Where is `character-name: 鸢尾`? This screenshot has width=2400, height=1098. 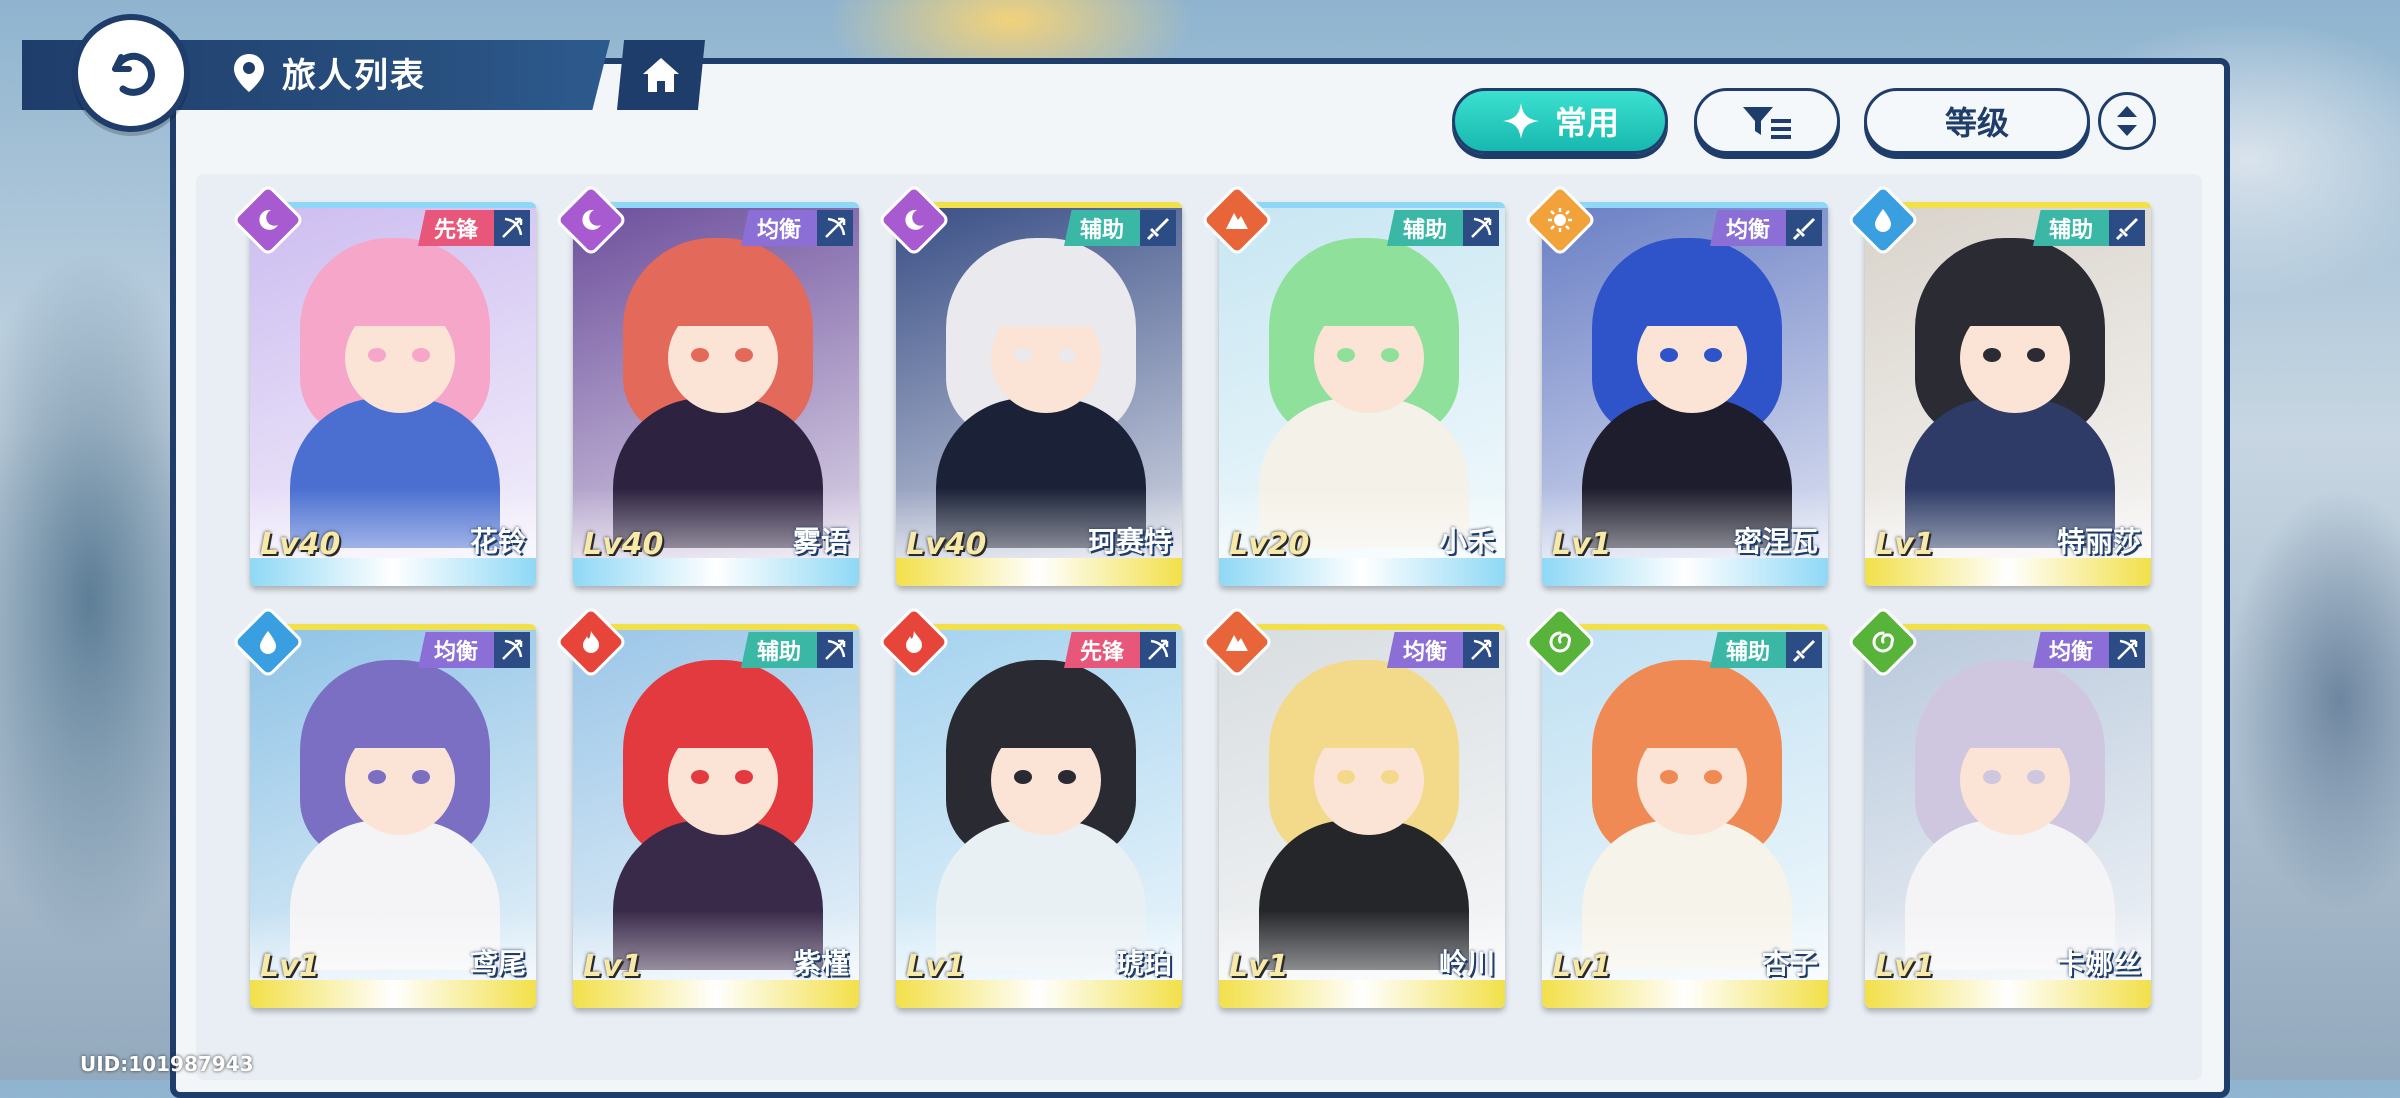
character-name: 鸢尾 is located at coordinates (497, 963).